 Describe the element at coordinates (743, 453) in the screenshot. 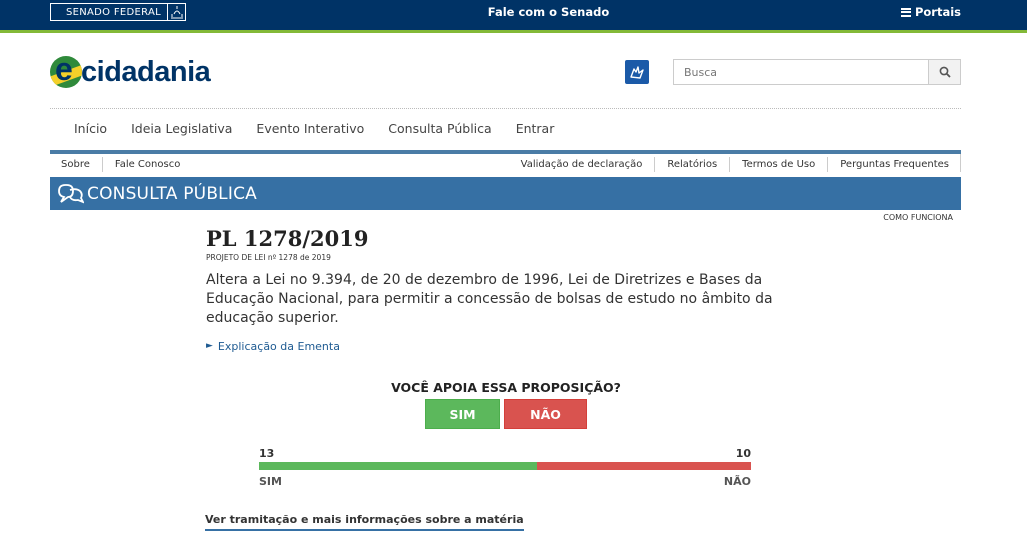

I see `nao-count: 10` at that location.